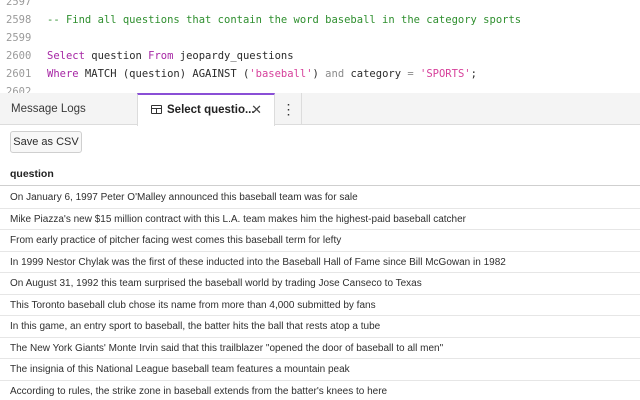  Describe the element at coordinates (320, 38) in the screenshot. I see `code-line: 2599` at that location.